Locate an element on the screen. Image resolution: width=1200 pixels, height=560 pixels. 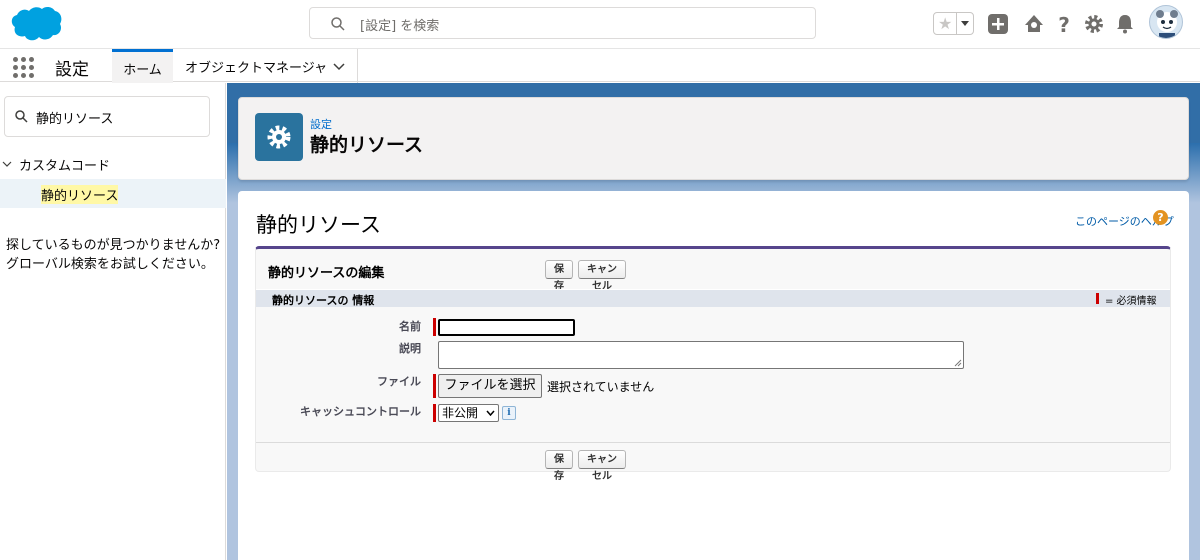
quick-find-input: 静的リソース is located at coordinates (107, 116).